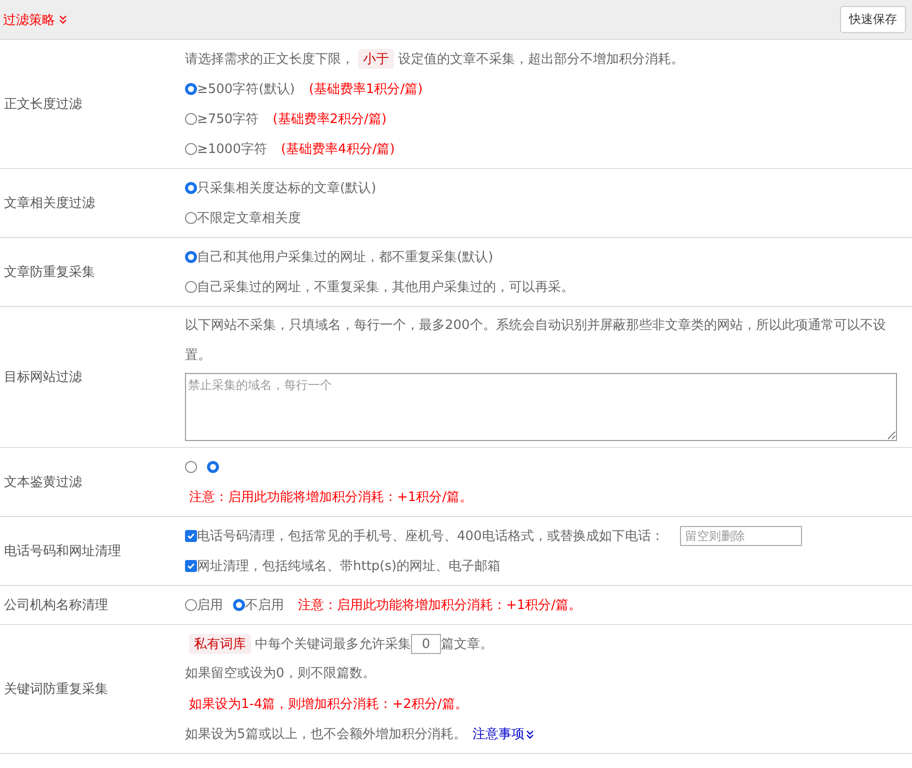  I want to click on keyword-tag: 私有词库, so click(220, 644).